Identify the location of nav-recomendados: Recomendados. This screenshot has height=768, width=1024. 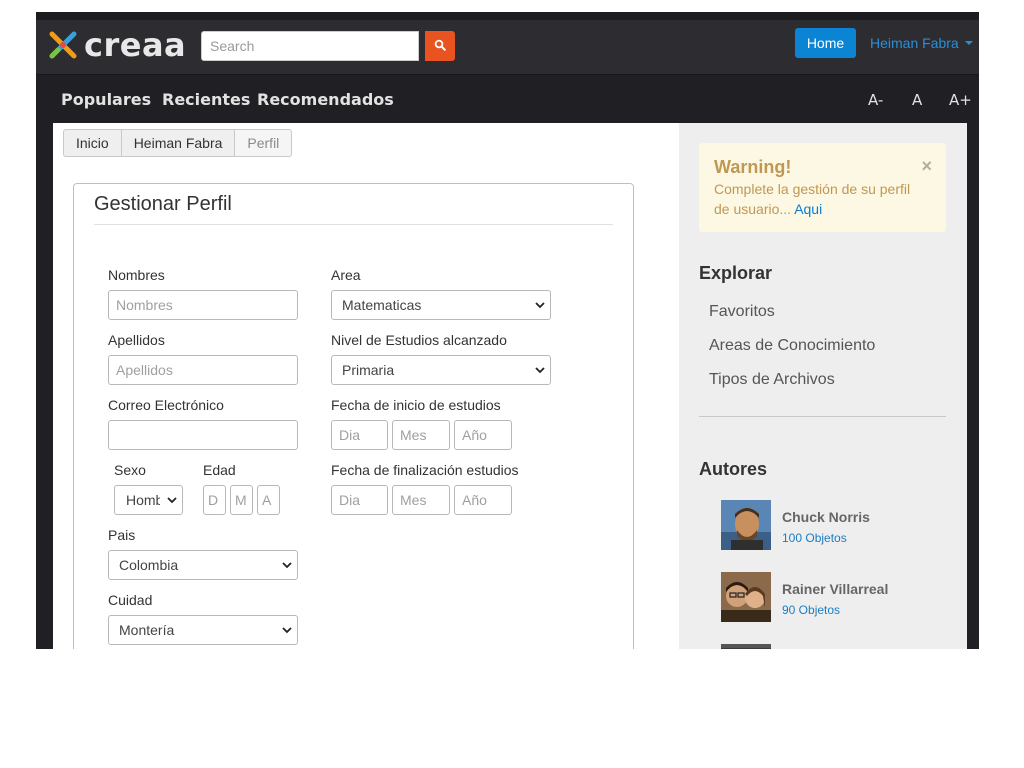
(325, 99).